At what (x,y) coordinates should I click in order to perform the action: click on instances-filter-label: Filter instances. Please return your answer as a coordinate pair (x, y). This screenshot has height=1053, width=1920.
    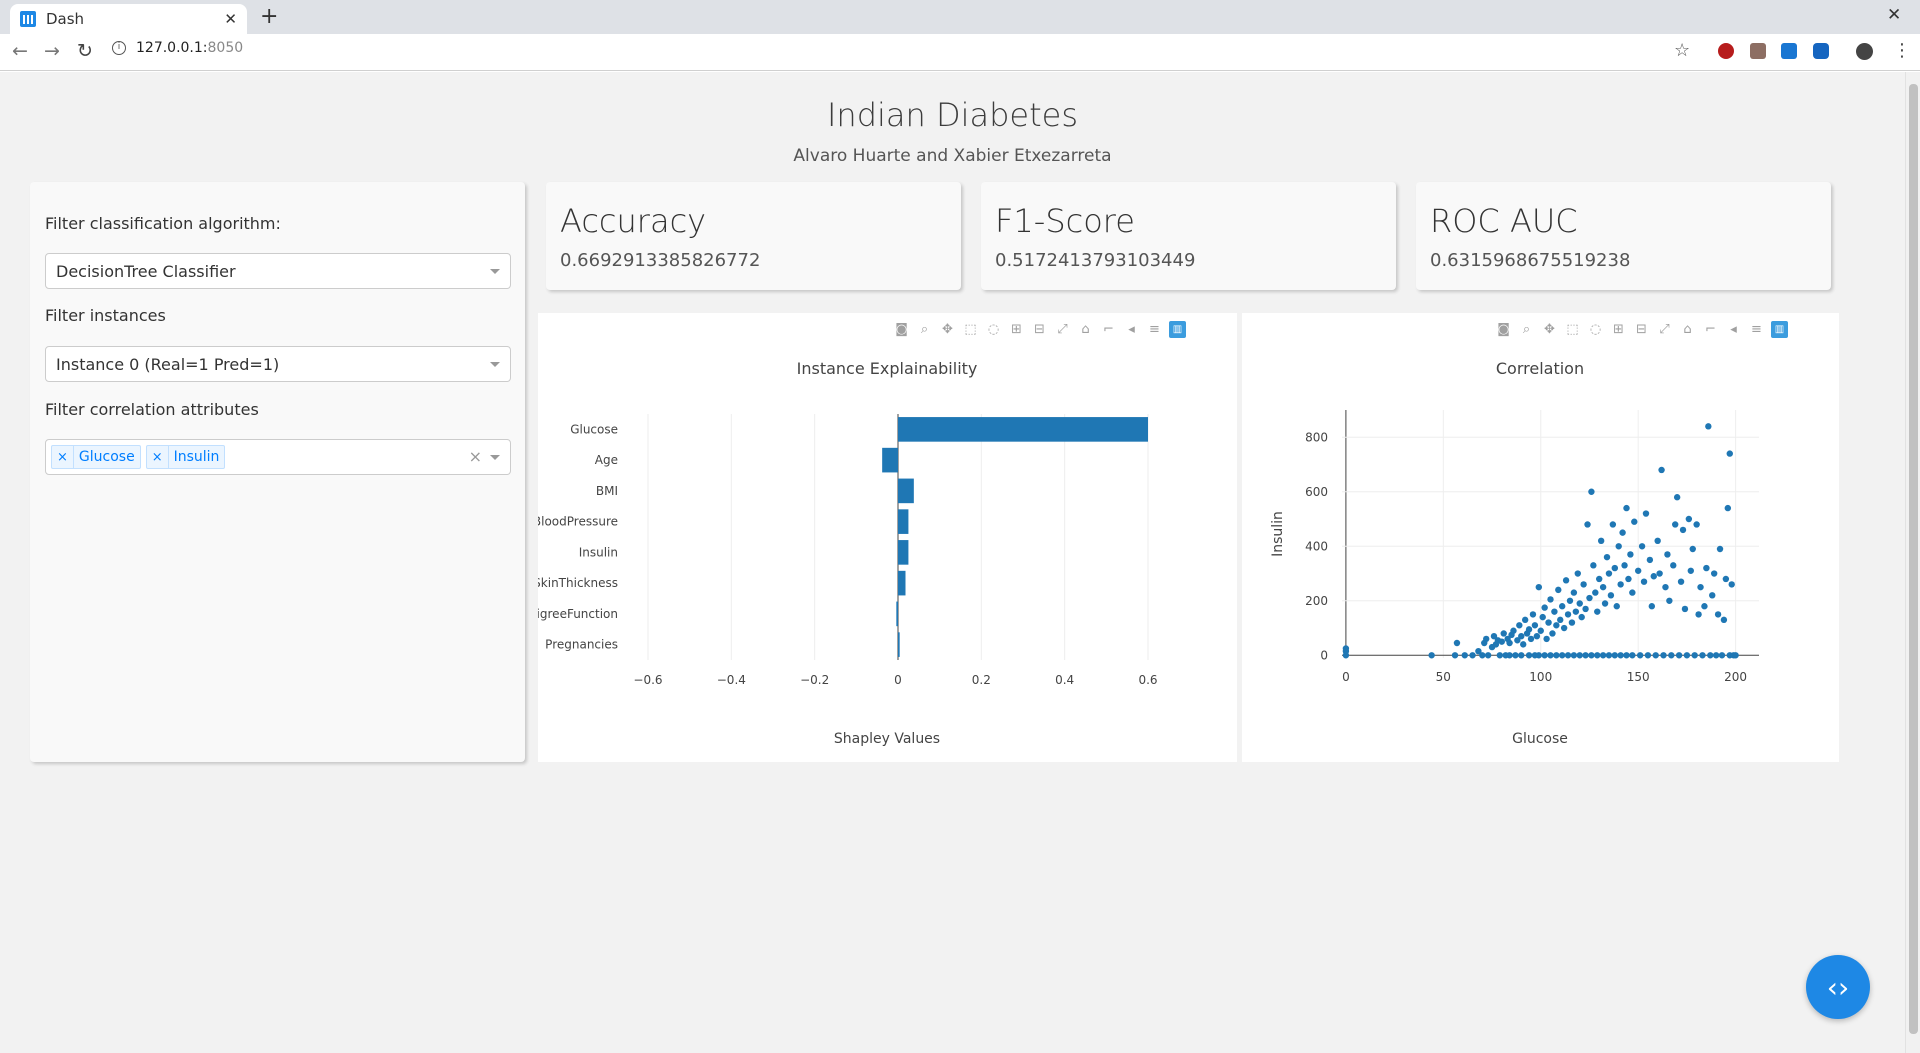
    Looking at the image, I should click on (105, 315).